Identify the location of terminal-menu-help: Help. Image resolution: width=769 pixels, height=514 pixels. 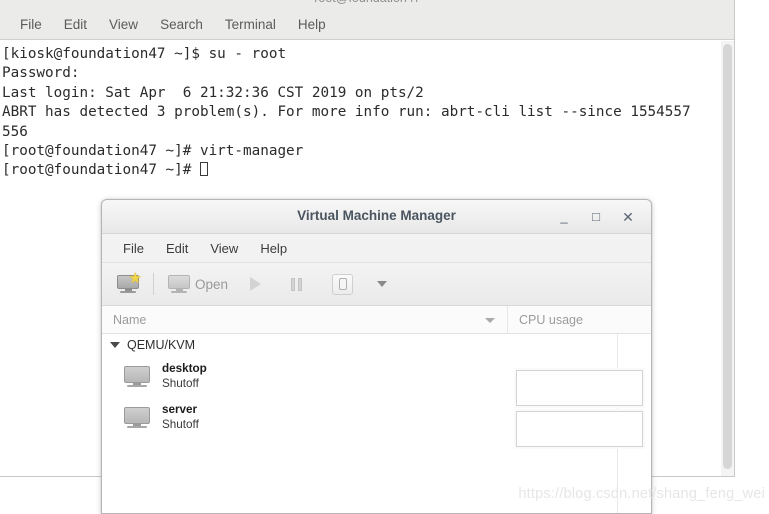
(312, 25).